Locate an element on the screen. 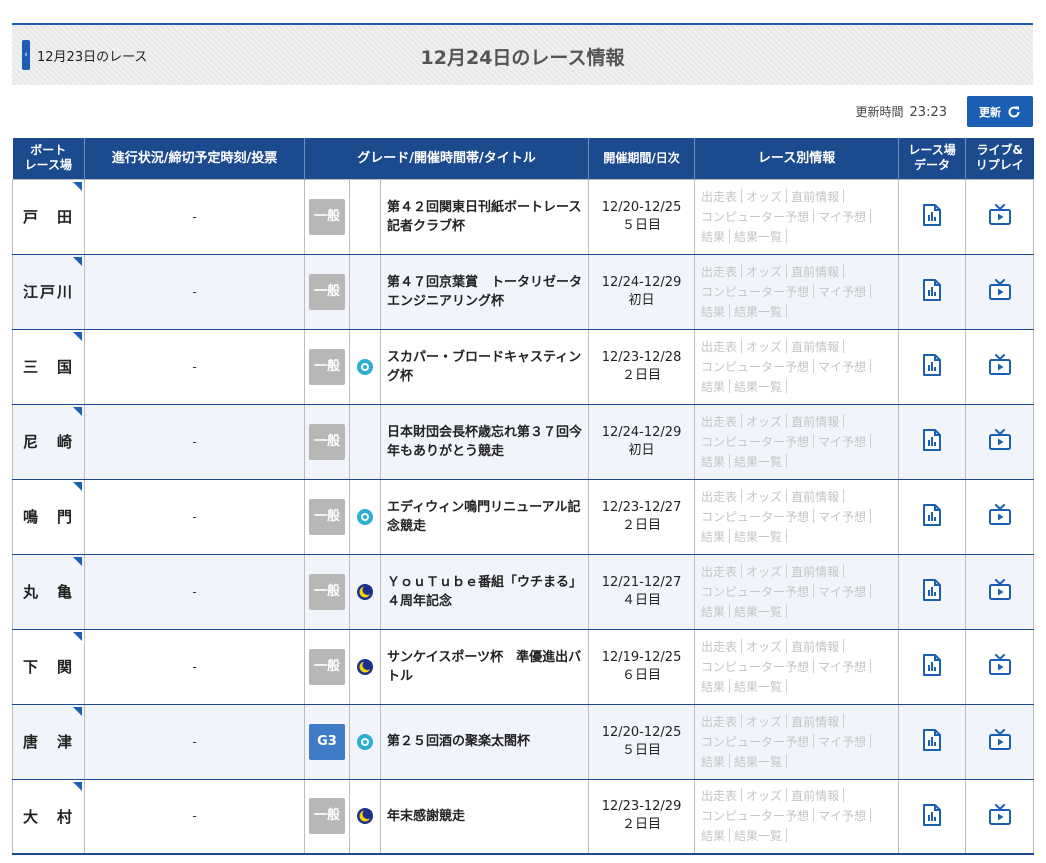 The image size is (1046, 863). venue-name: 丸 亀 is located at coordinates (48, 592).